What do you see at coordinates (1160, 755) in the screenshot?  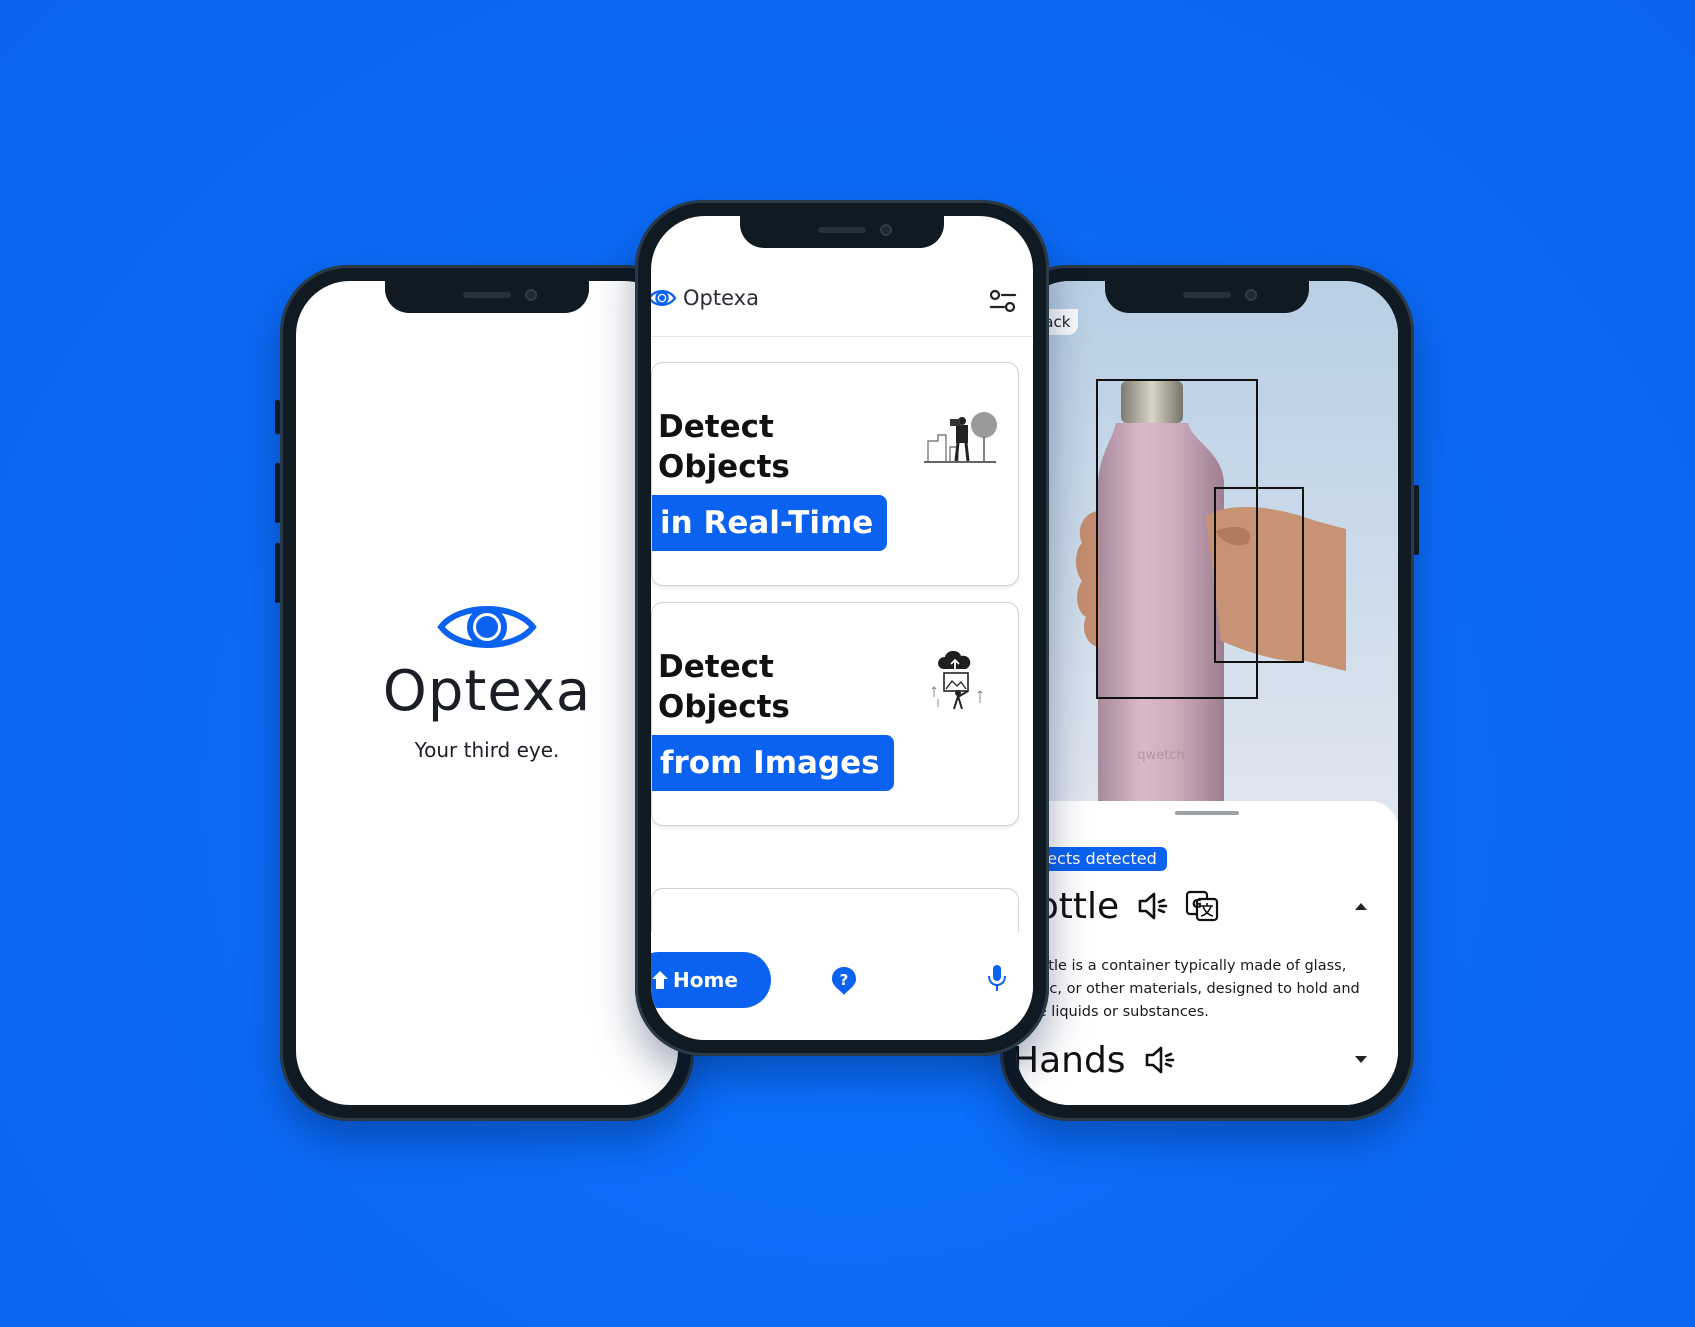 I see `bottle-brand-text: qwetch` at bounding box center [1160, 755].